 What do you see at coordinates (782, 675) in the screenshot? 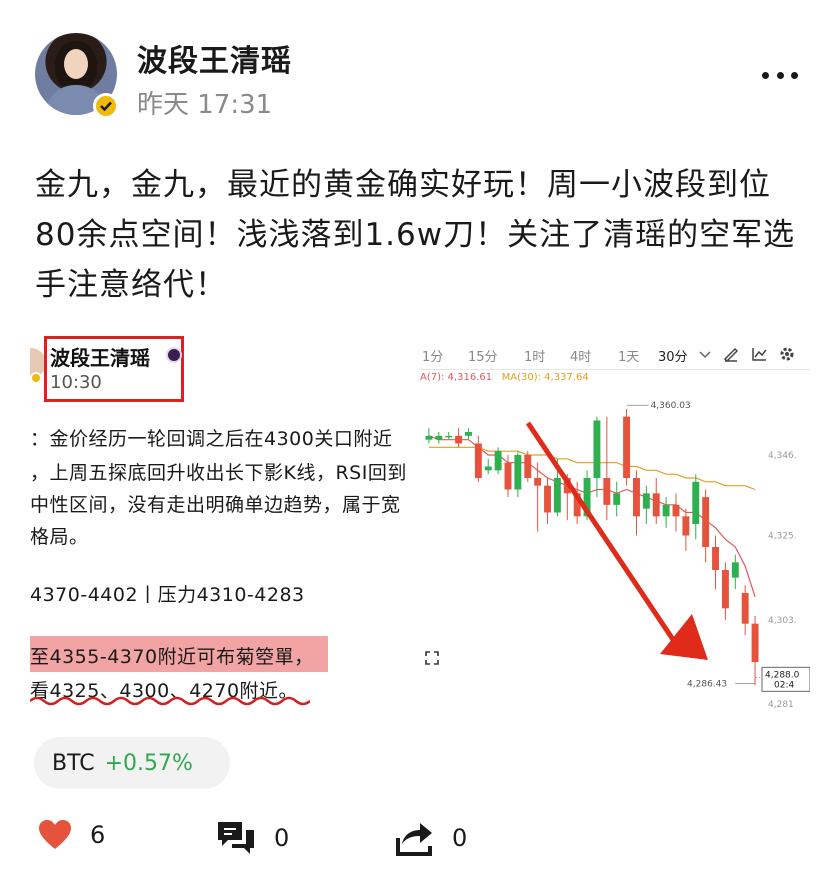
I see `price-tag-label: 4,288.0` at bounding box center [782, 675].